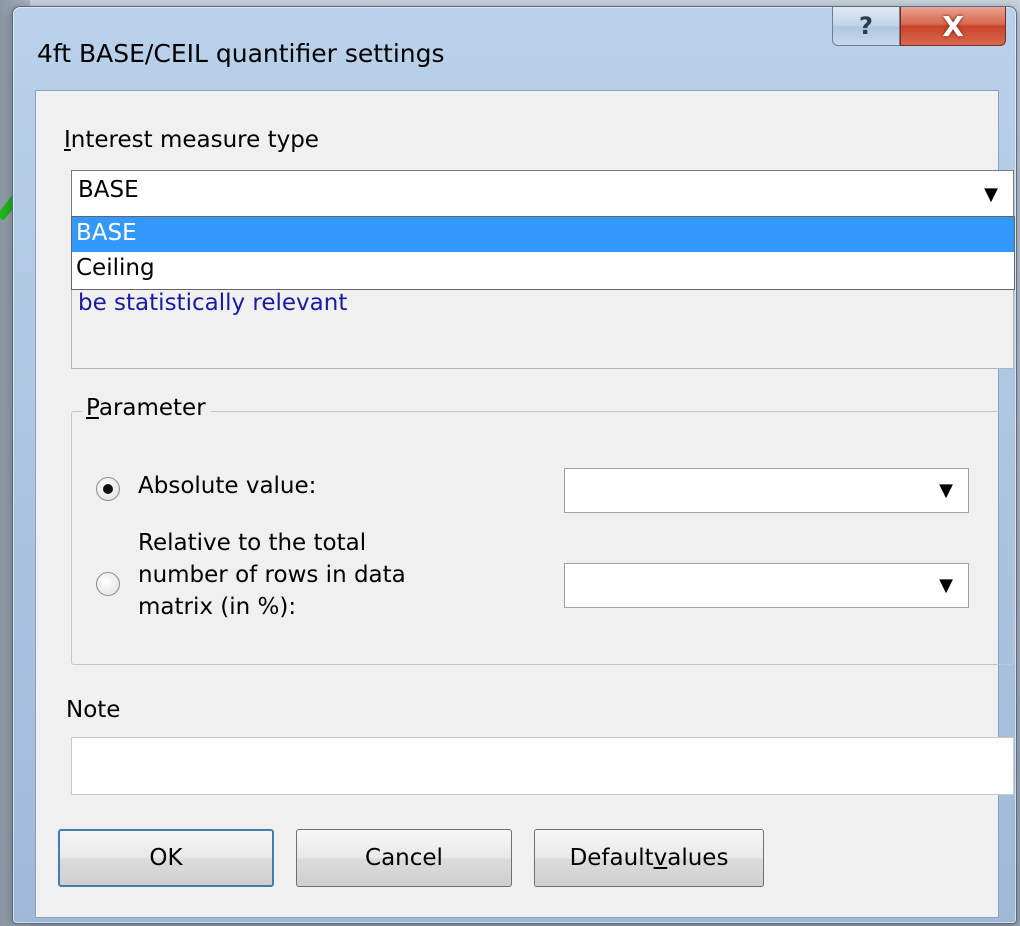  I want to click on help-button: ?, so click(866, 26).